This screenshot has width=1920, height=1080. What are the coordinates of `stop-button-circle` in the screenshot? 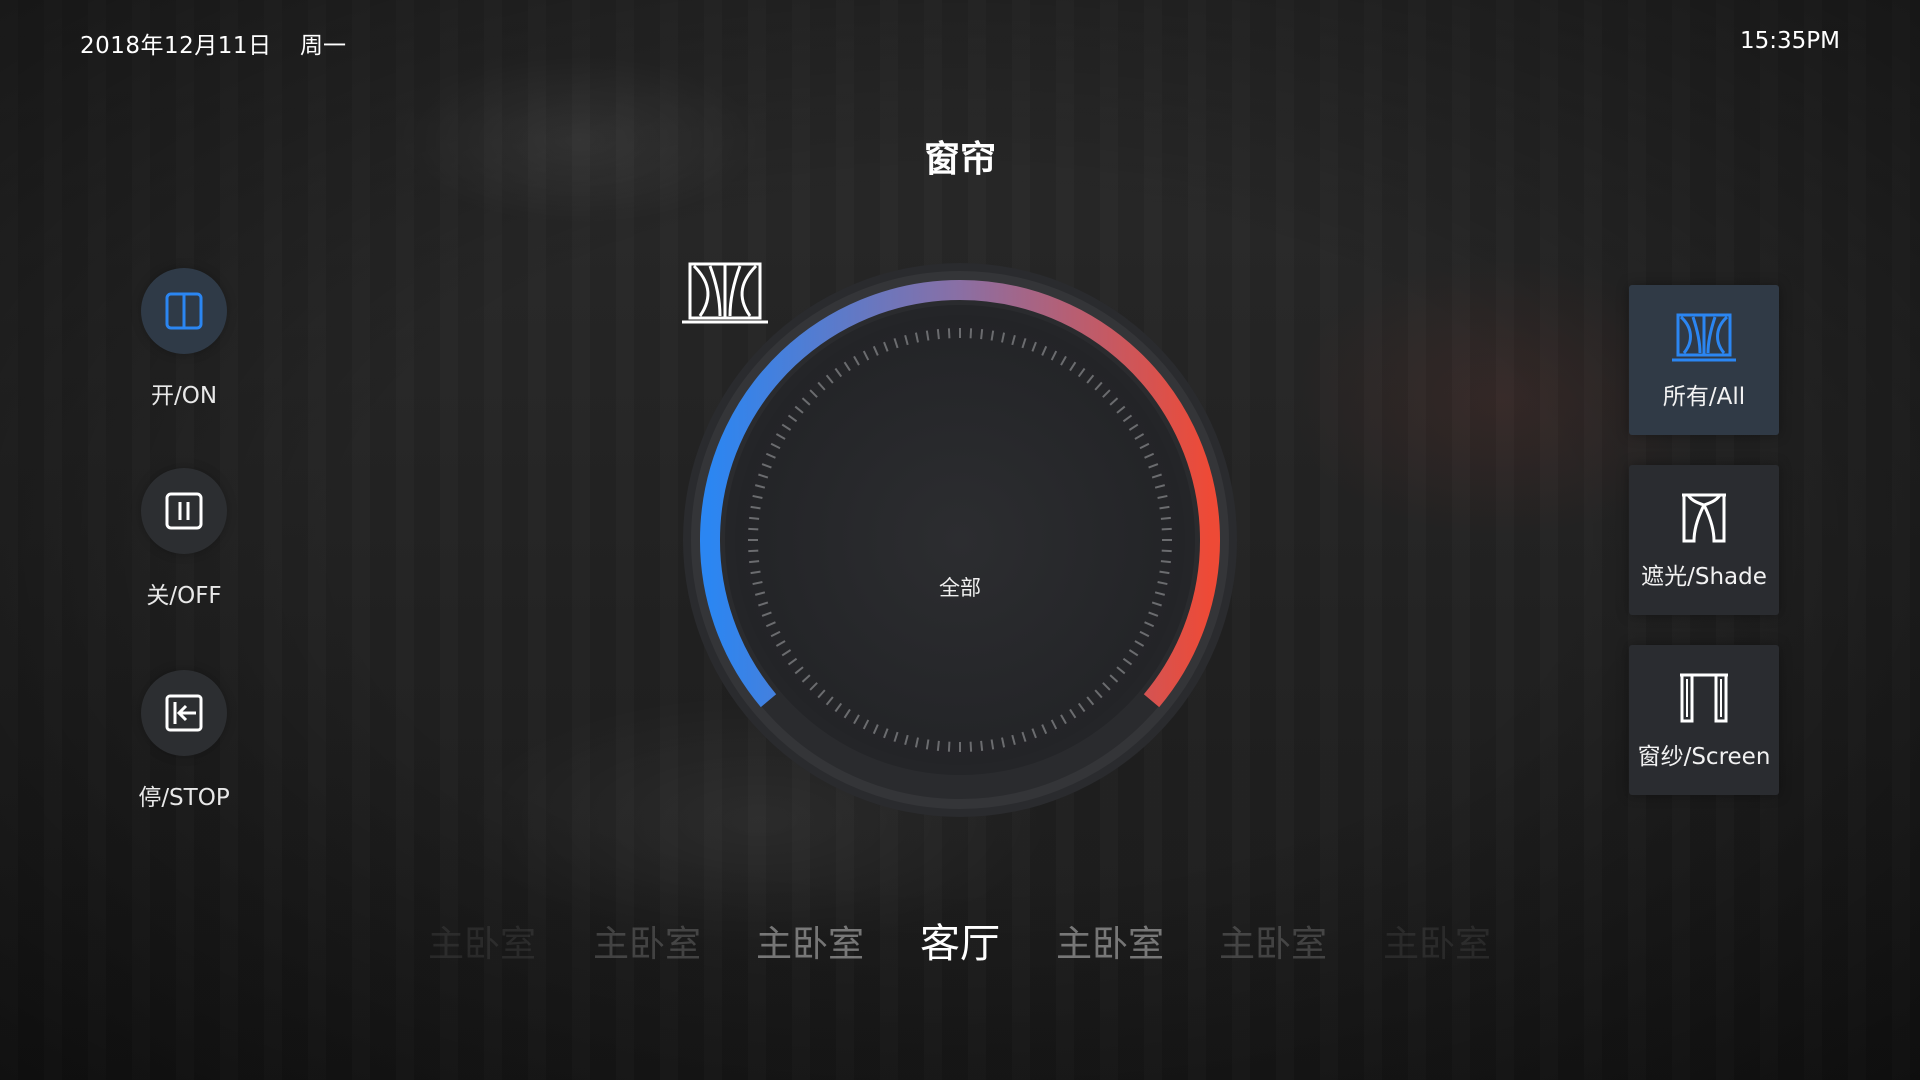 It's located at (184, 713).